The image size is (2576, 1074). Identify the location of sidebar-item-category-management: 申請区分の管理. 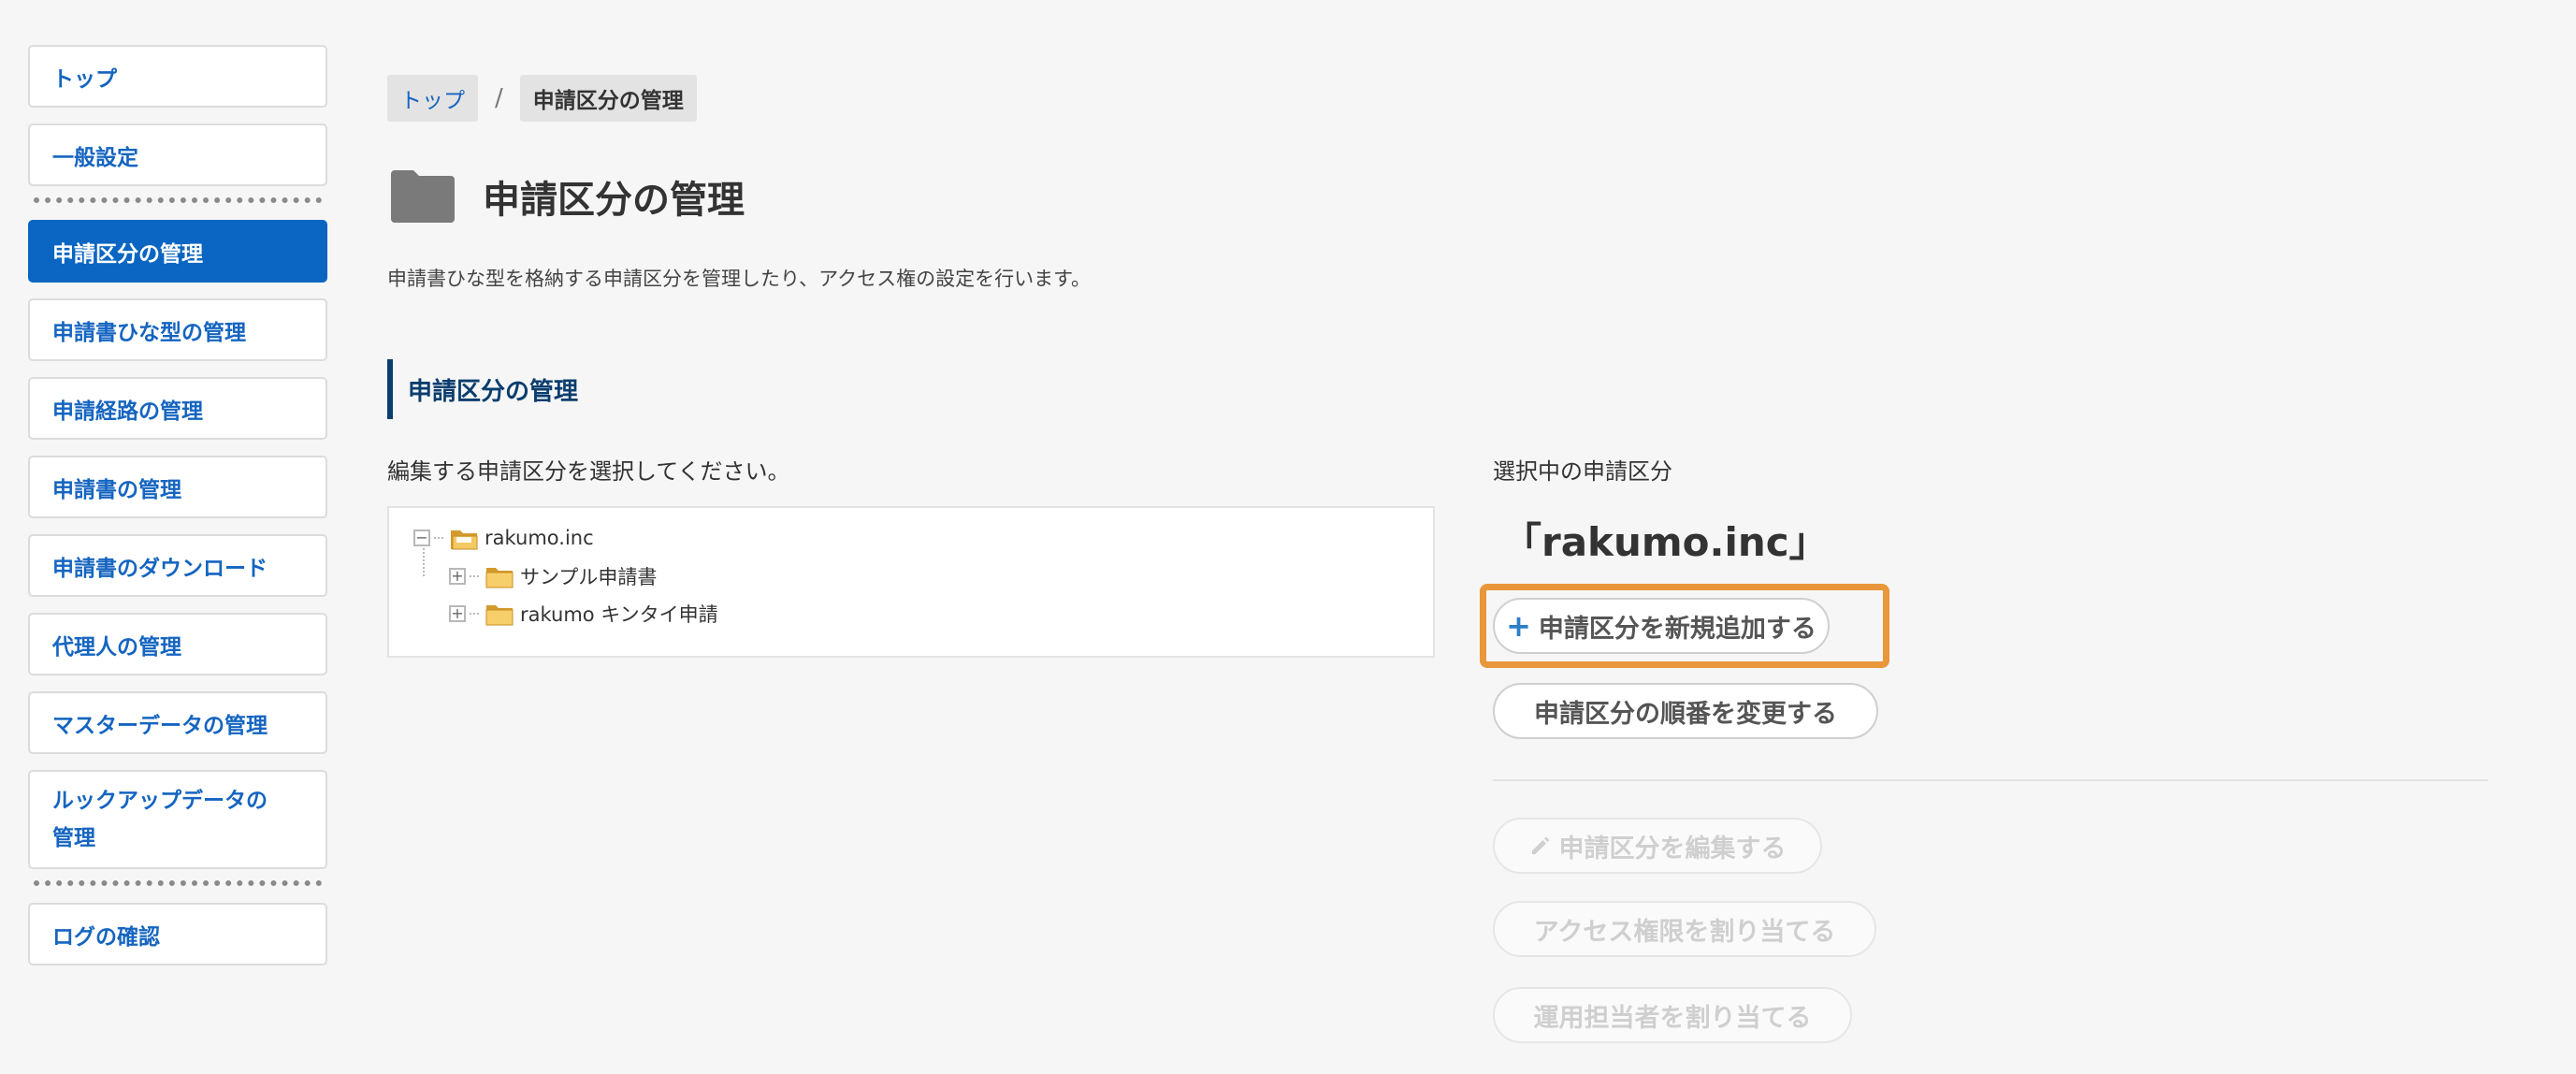
(177, 251).